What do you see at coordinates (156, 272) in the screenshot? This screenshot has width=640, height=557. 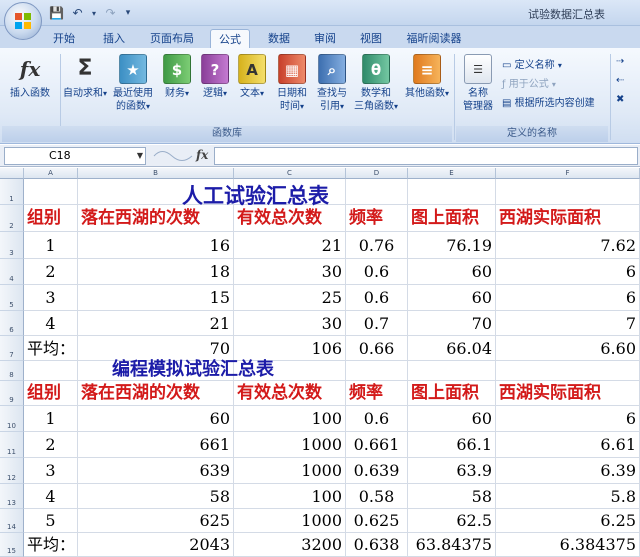 I see `table-cell: 18` at bounding box center [156, 272].